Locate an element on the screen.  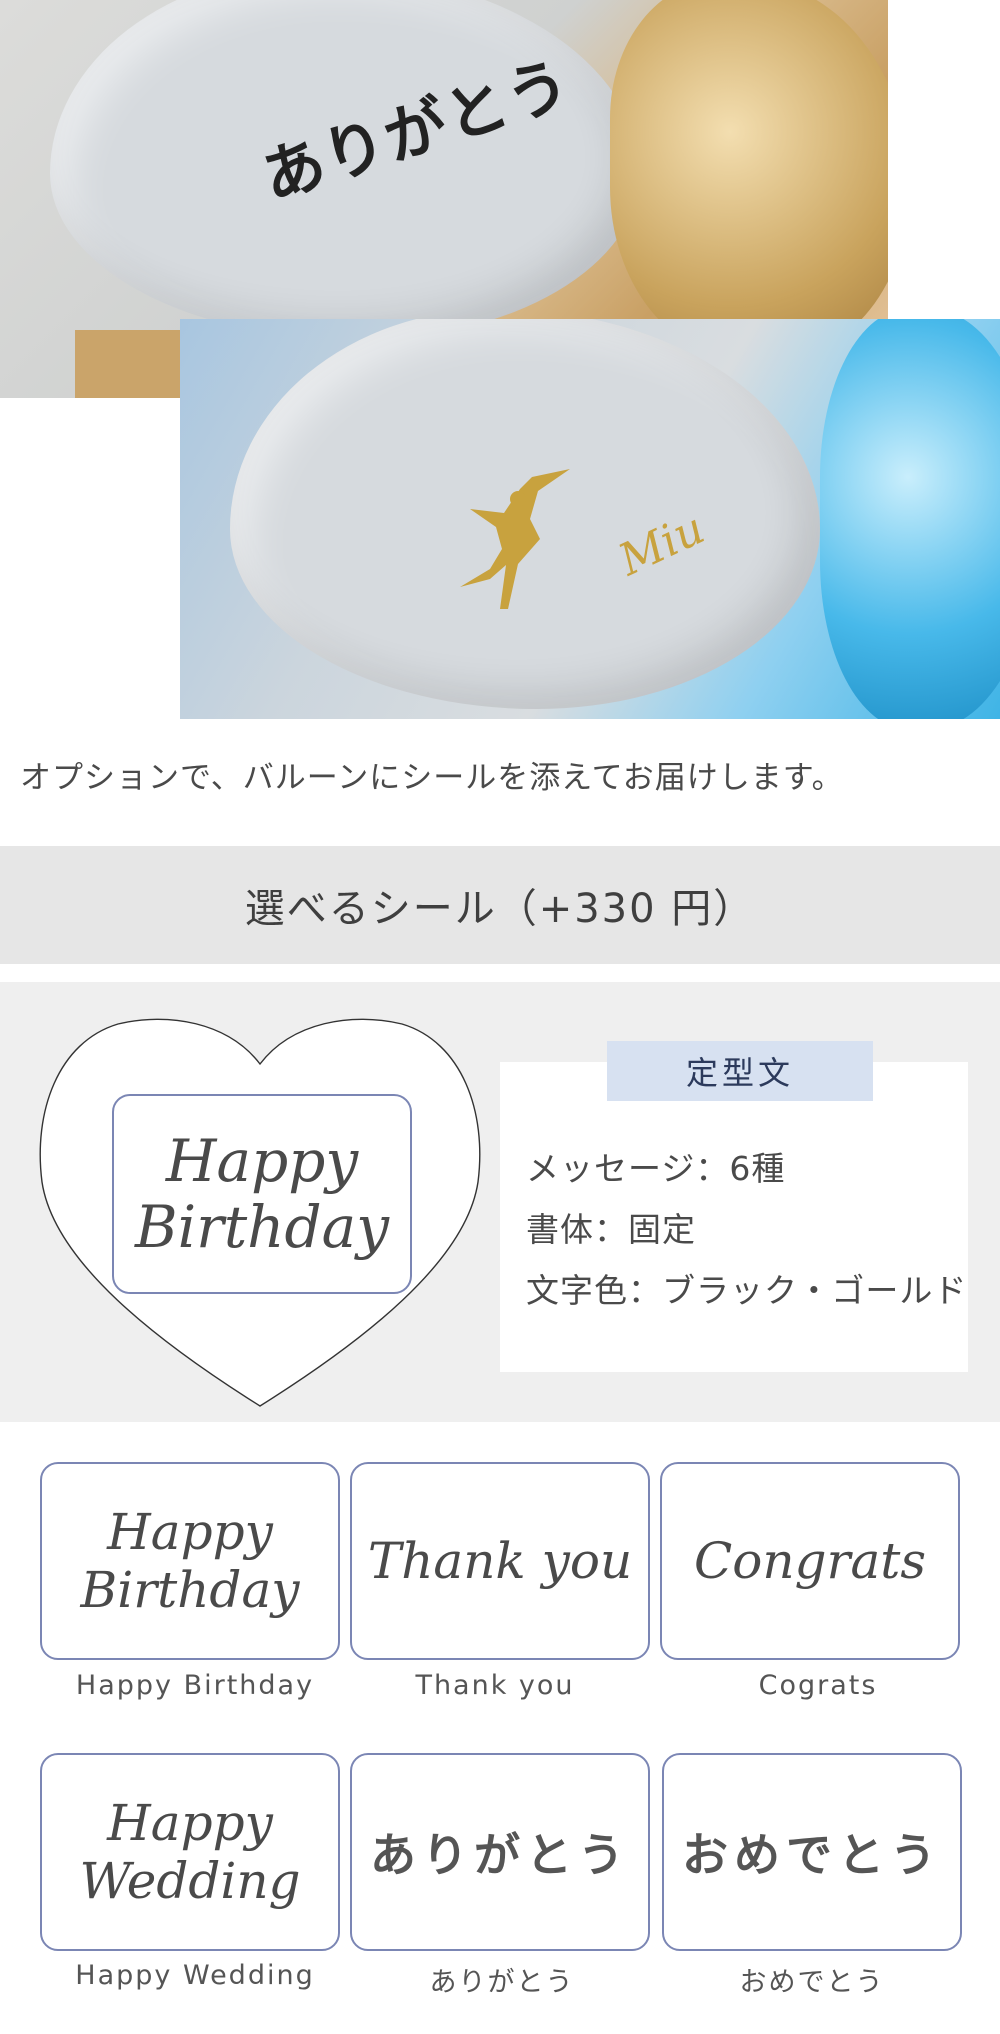
dancer-silhouette-icon is located at coordinates (515, 539).